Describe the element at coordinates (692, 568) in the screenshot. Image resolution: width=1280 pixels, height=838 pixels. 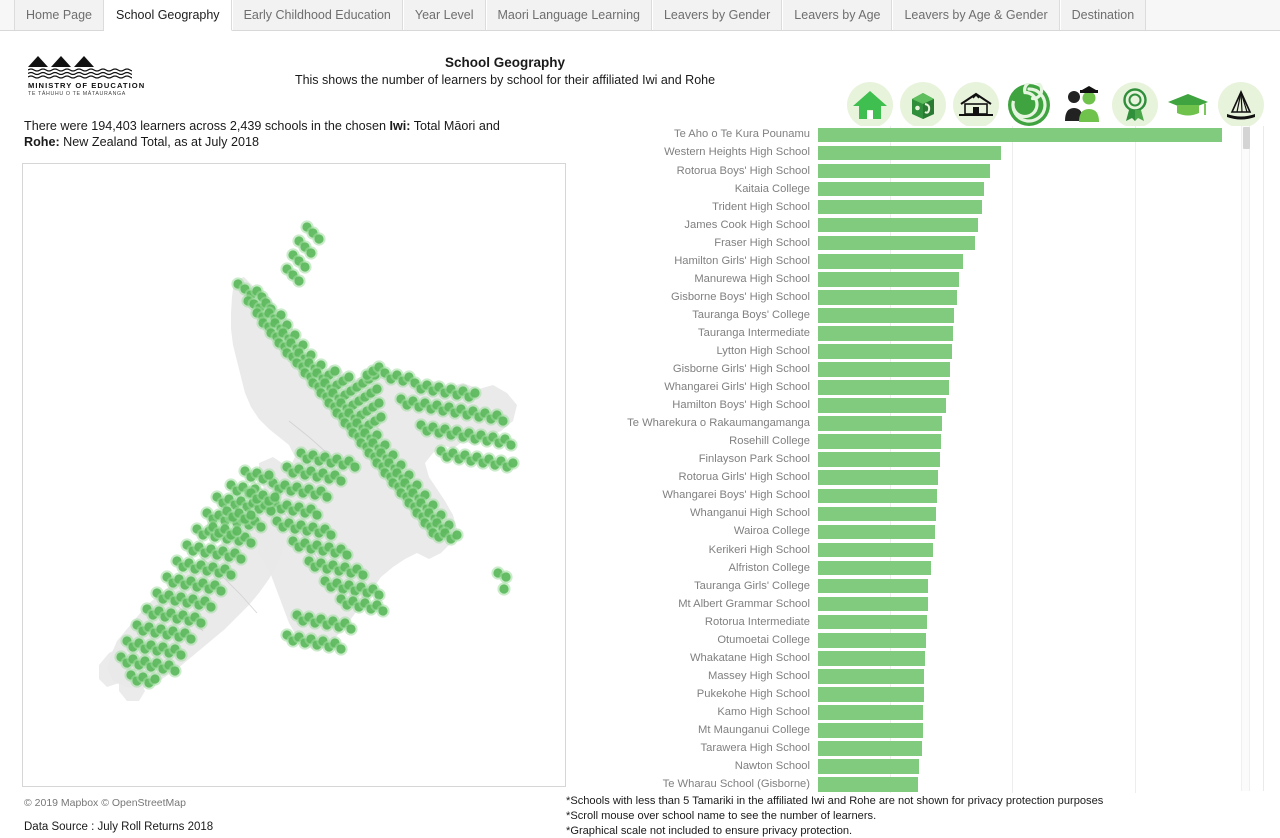
I see `bar-label: Alfriston College` at that location.